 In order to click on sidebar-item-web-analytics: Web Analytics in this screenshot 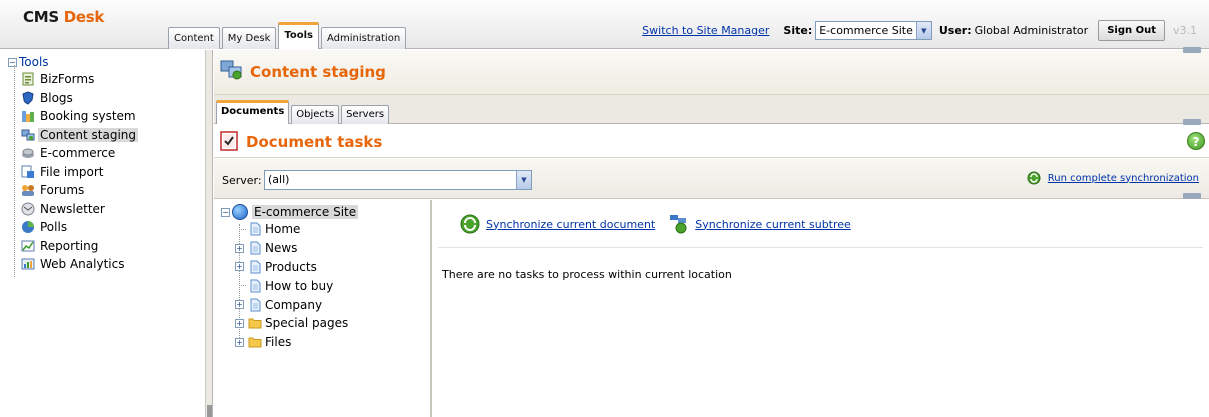, I will do `click(79, 264)`.